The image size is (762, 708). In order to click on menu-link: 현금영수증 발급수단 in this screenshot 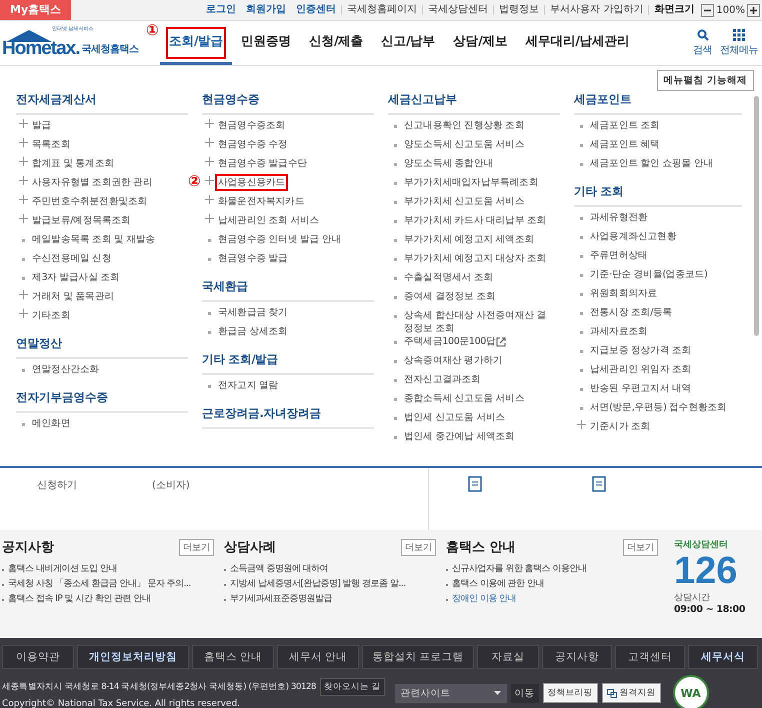, I will do `click(262, 163)`.